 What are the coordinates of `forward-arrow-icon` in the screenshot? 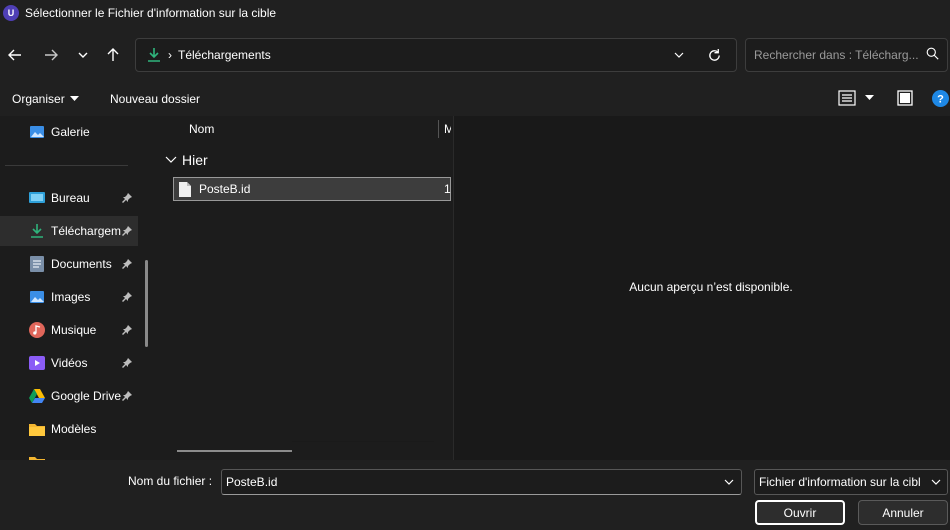 It's located at (51, 55).